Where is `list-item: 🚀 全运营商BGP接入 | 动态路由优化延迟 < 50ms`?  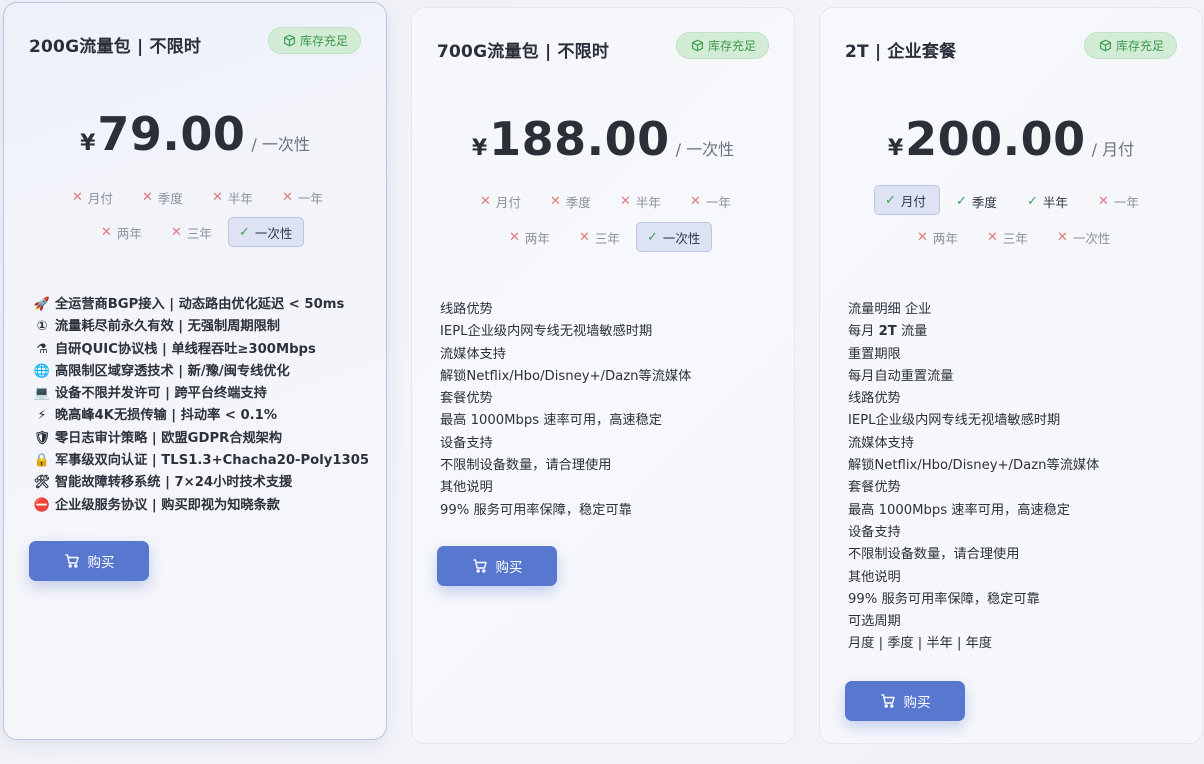 list-item: 🚀 全运营商BGP接入 | 动态路由优化延迟 < 50ms is located at coordinates (201, 305).